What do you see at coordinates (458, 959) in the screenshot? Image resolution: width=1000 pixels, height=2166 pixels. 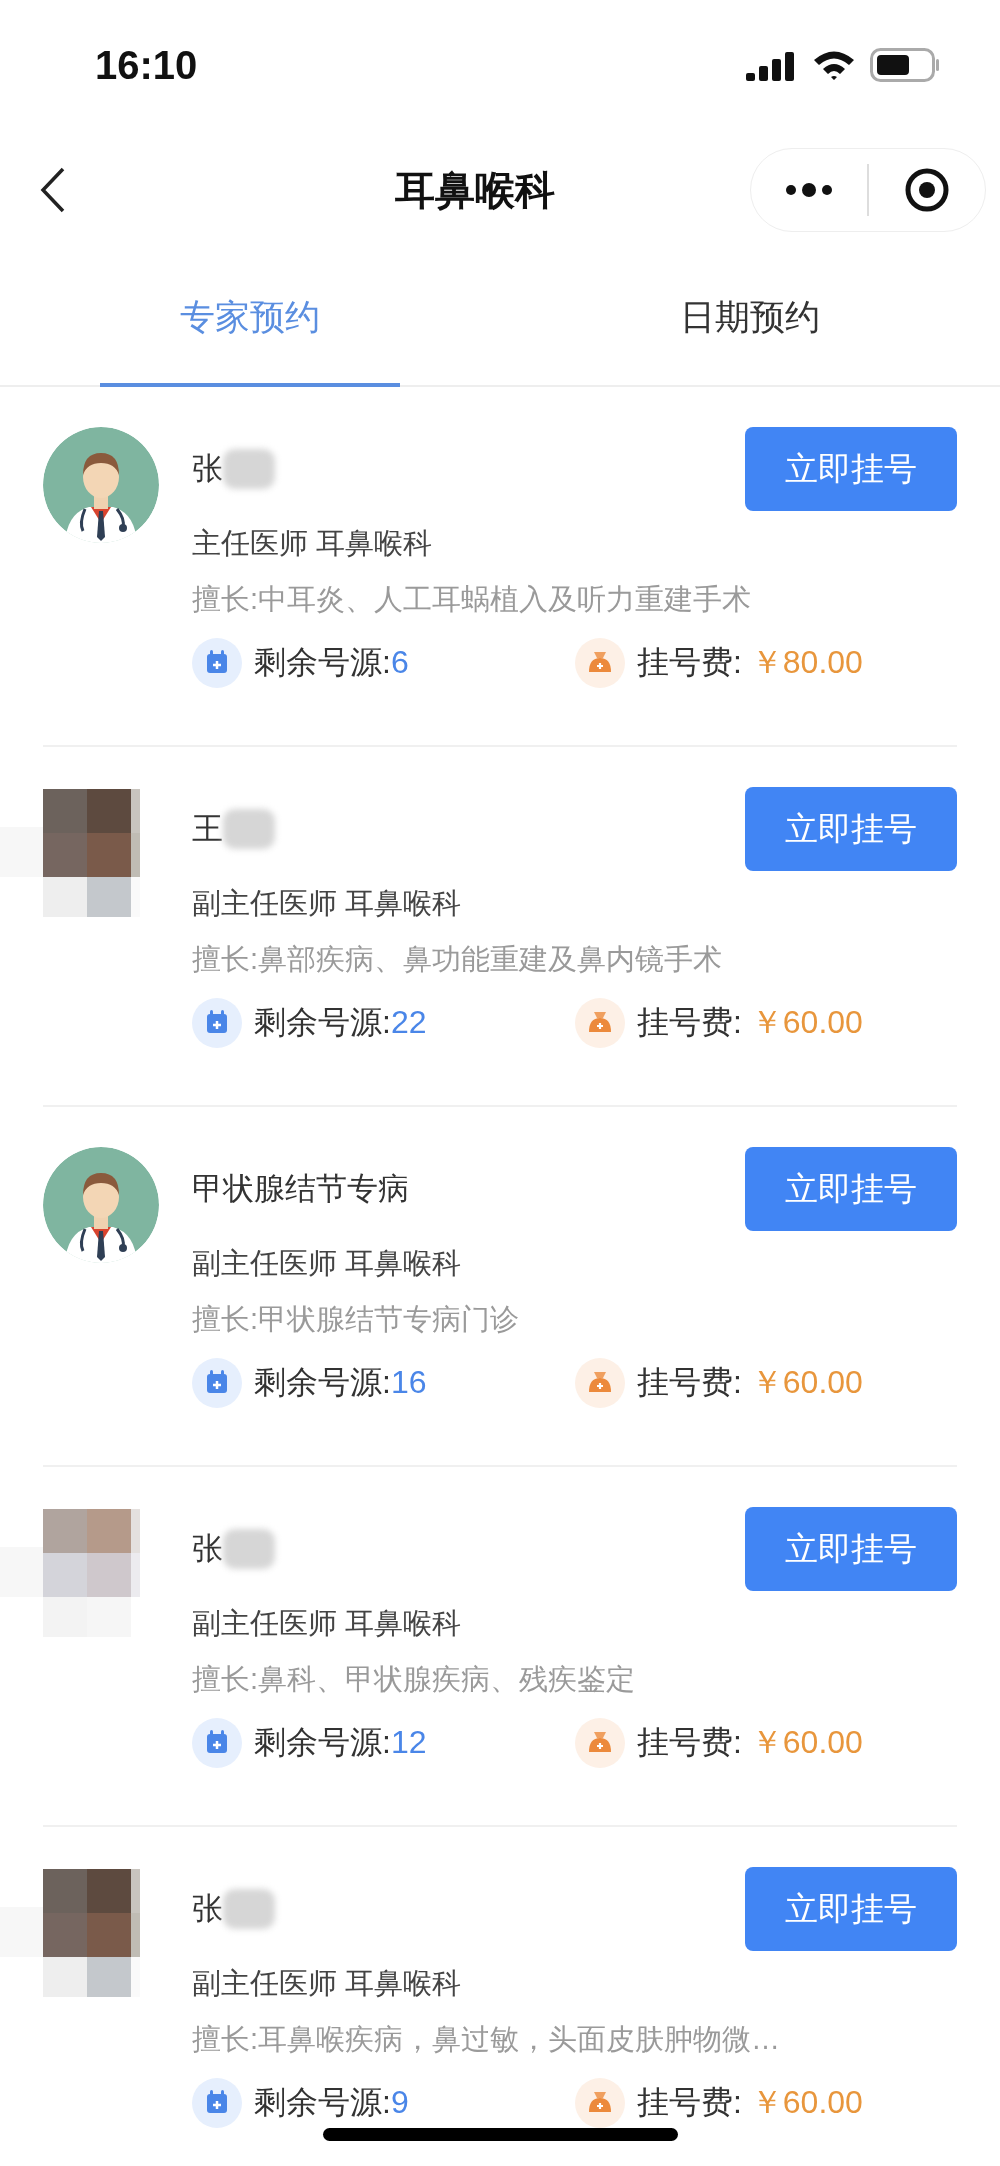 I see `specialty-text: 擅长:鼻部疾病、鼻功能重建及鼻内镜手术` at bounding box center [458, 959].